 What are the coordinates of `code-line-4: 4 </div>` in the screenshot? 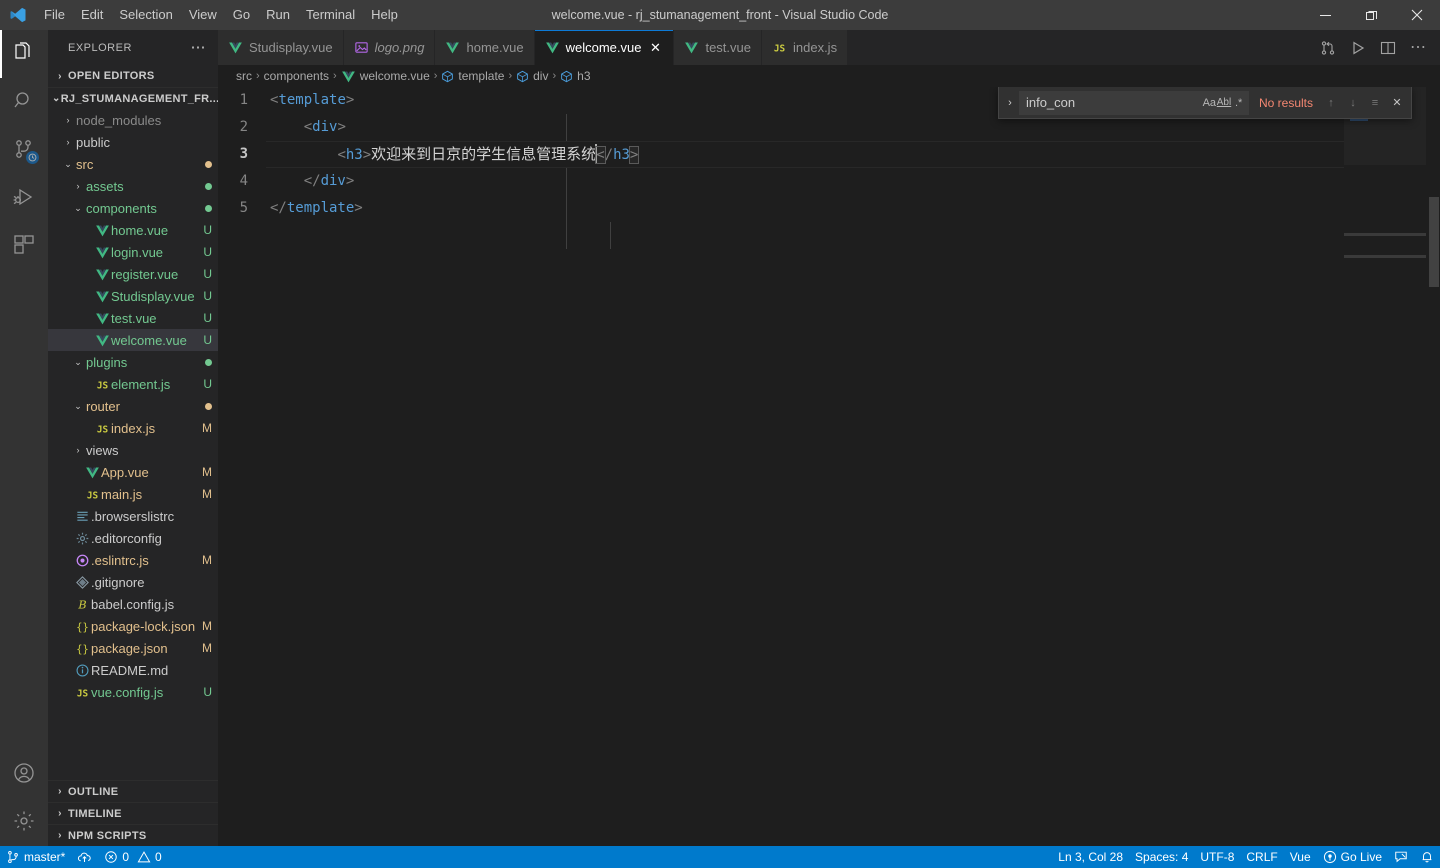 It's located at (781, 181).